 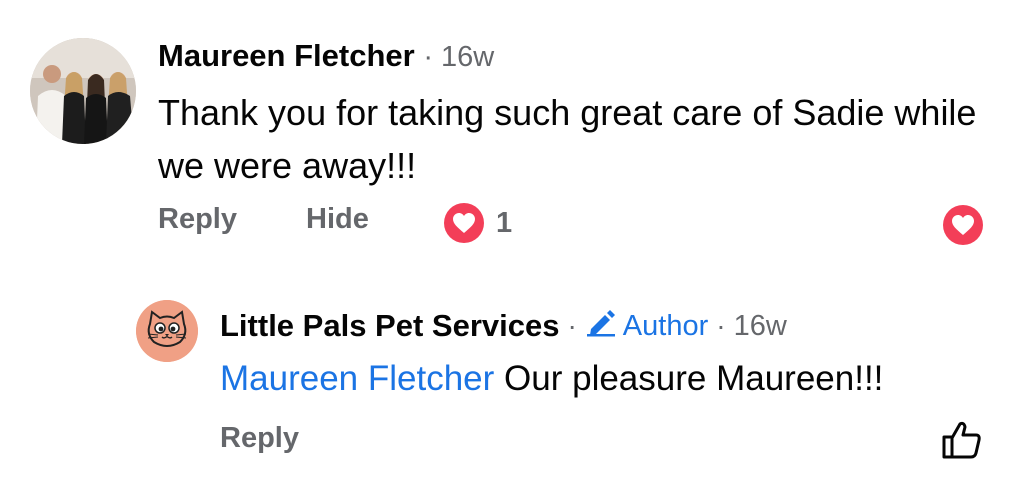 I want to click on hide-button: Hide, so click(x=337, y=219).